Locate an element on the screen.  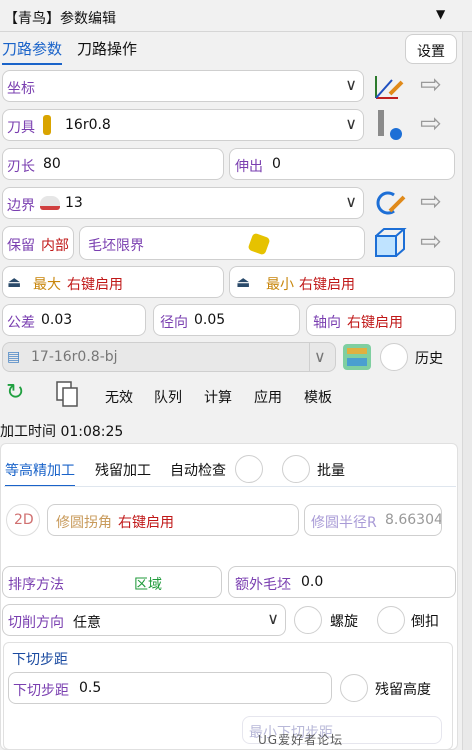
auto-check-label: 自动检查 is located at coordinates (198, 471).